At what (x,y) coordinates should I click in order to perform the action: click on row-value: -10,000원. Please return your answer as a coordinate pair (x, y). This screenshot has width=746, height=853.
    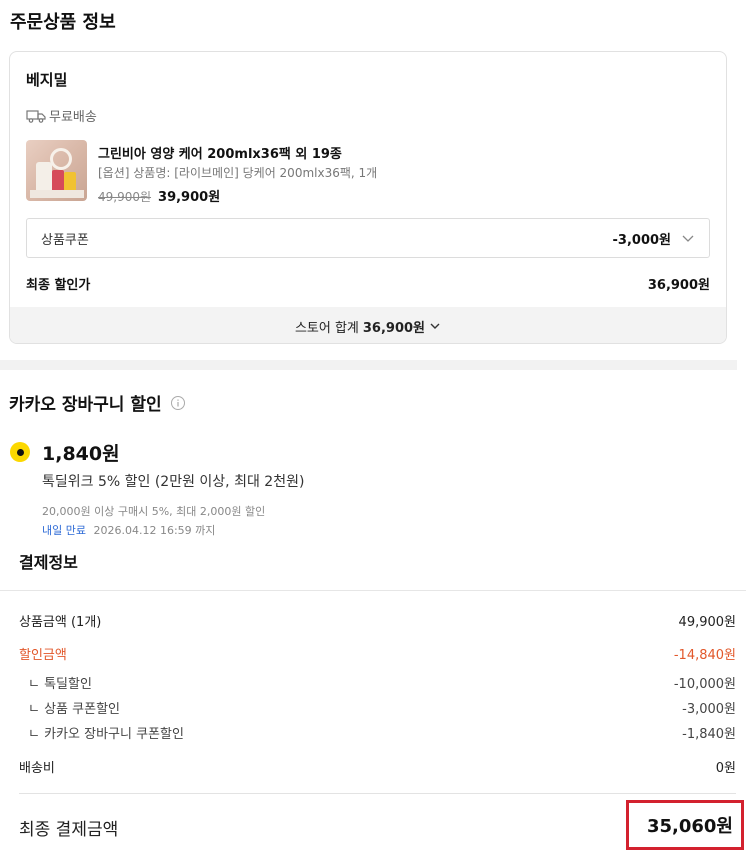
    Looking at the image, I should click on (704, 684).